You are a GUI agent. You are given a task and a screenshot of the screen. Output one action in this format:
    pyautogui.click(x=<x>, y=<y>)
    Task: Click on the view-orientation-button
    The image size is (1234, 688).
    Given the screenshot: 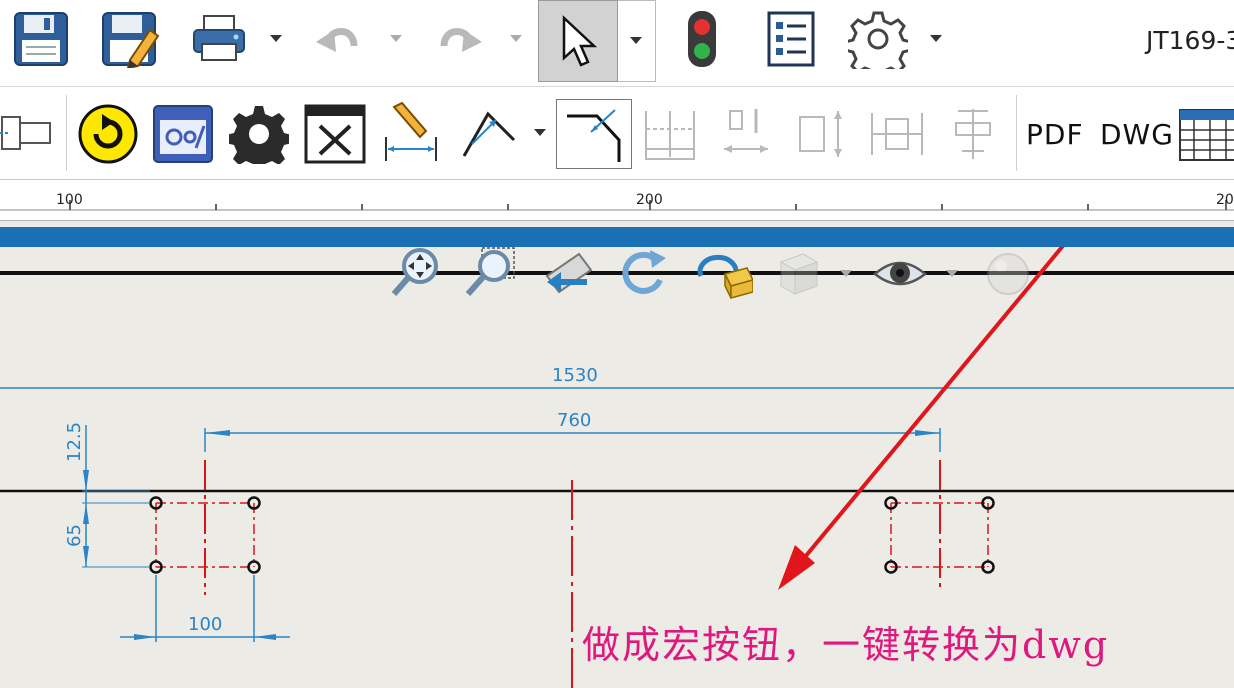 What is the action you would take?
    pyautogui.click(x=798, y=273)
    